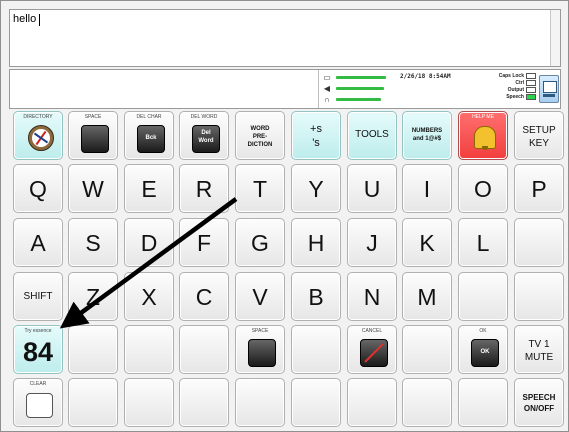 The width and height of the screenshot is (569, 432). I want to click on key-s-label: S, so click(93, 243).